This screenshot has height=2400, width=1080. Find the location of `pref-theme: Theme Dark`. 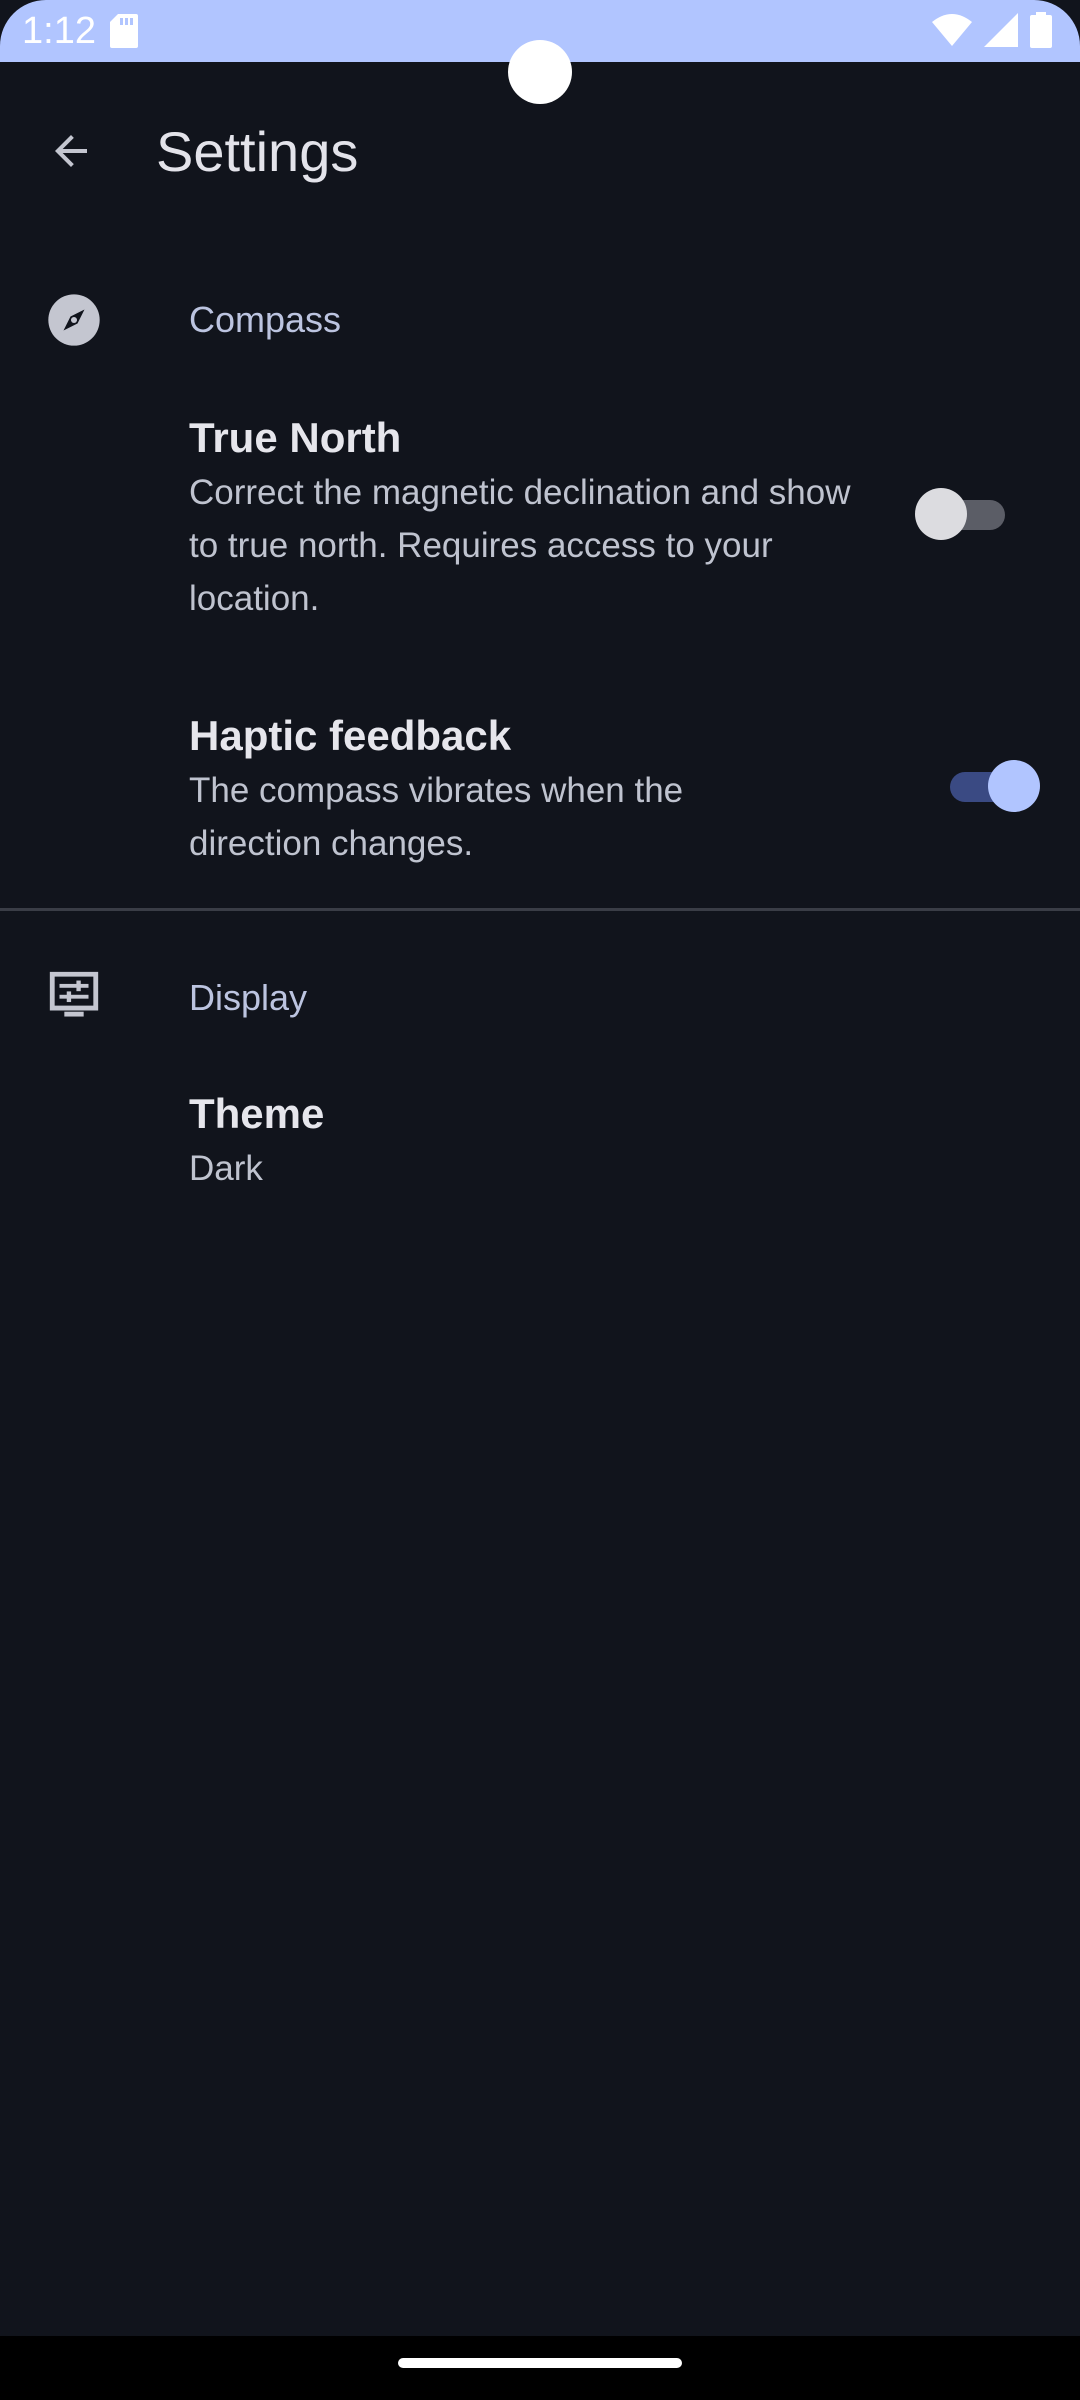

pref-theme: Theme Dark is located at coordinates (540, 1136).